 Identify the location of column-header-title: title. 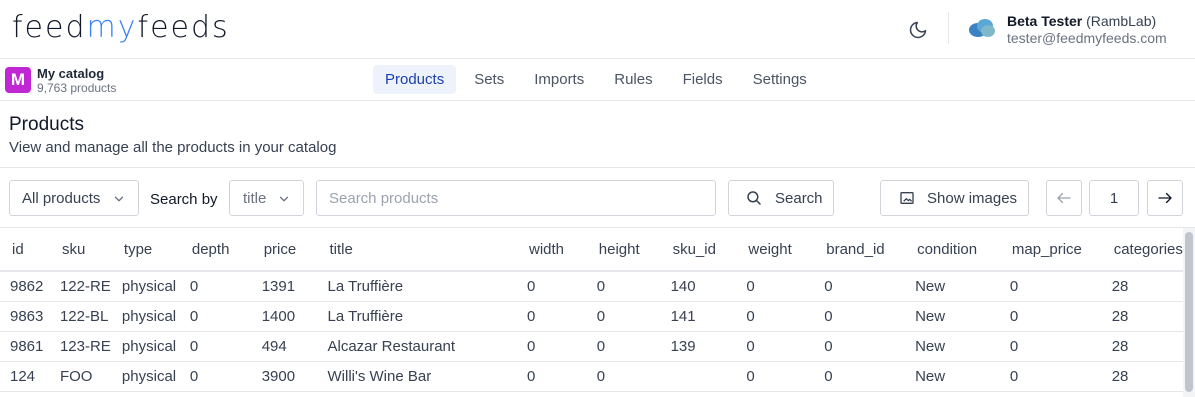
(417, 250).